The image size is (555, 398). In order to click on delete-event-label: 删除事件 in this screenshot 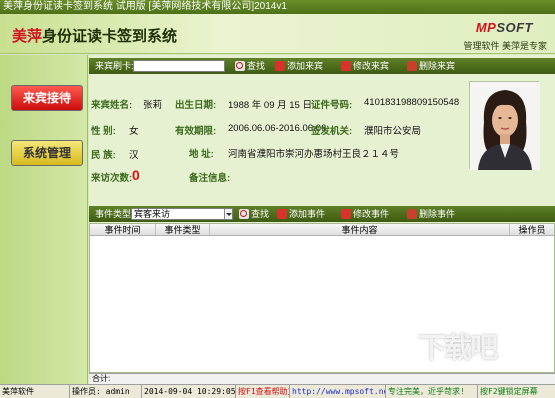, I will do `click(437, 214)`.